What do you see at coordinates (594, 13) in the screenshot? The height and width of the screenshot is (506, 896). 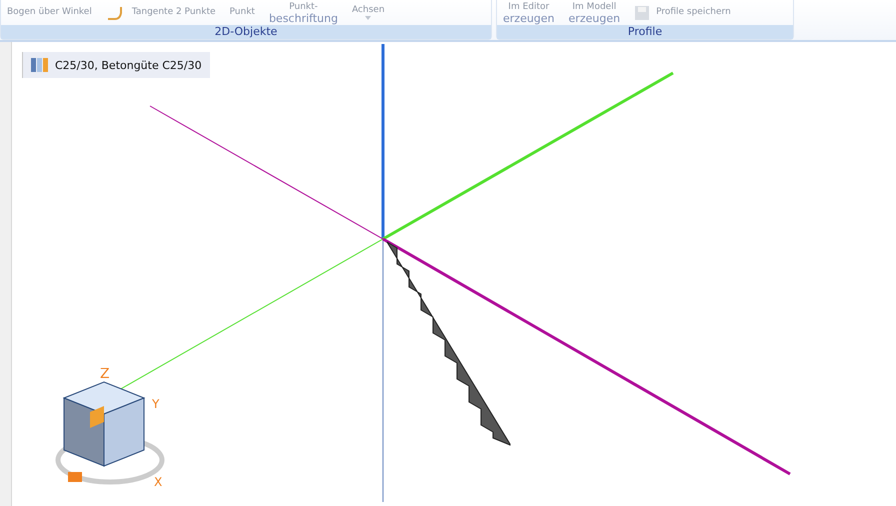 I see `ribbon-button: Im Modell erzeugen` at bounding box center [594, 13].